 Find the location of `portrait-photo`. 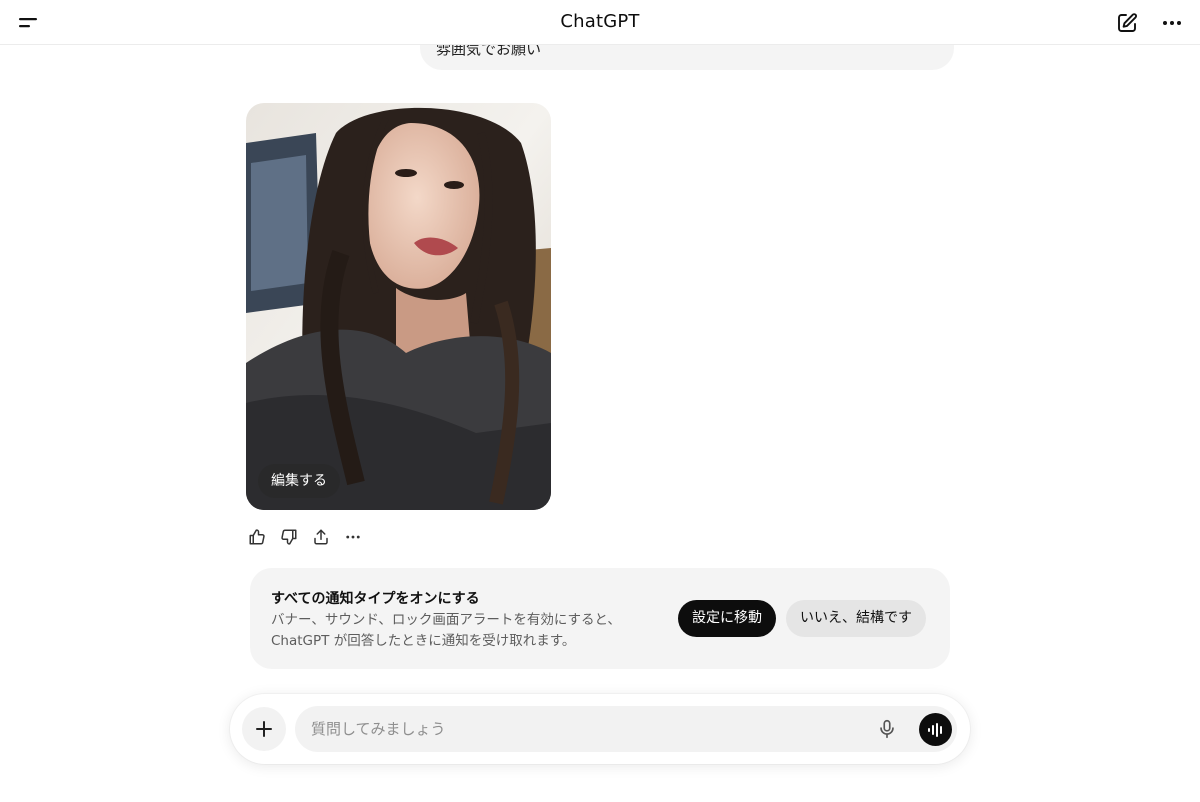

portrait-photo is located at coordinates (398, 306).